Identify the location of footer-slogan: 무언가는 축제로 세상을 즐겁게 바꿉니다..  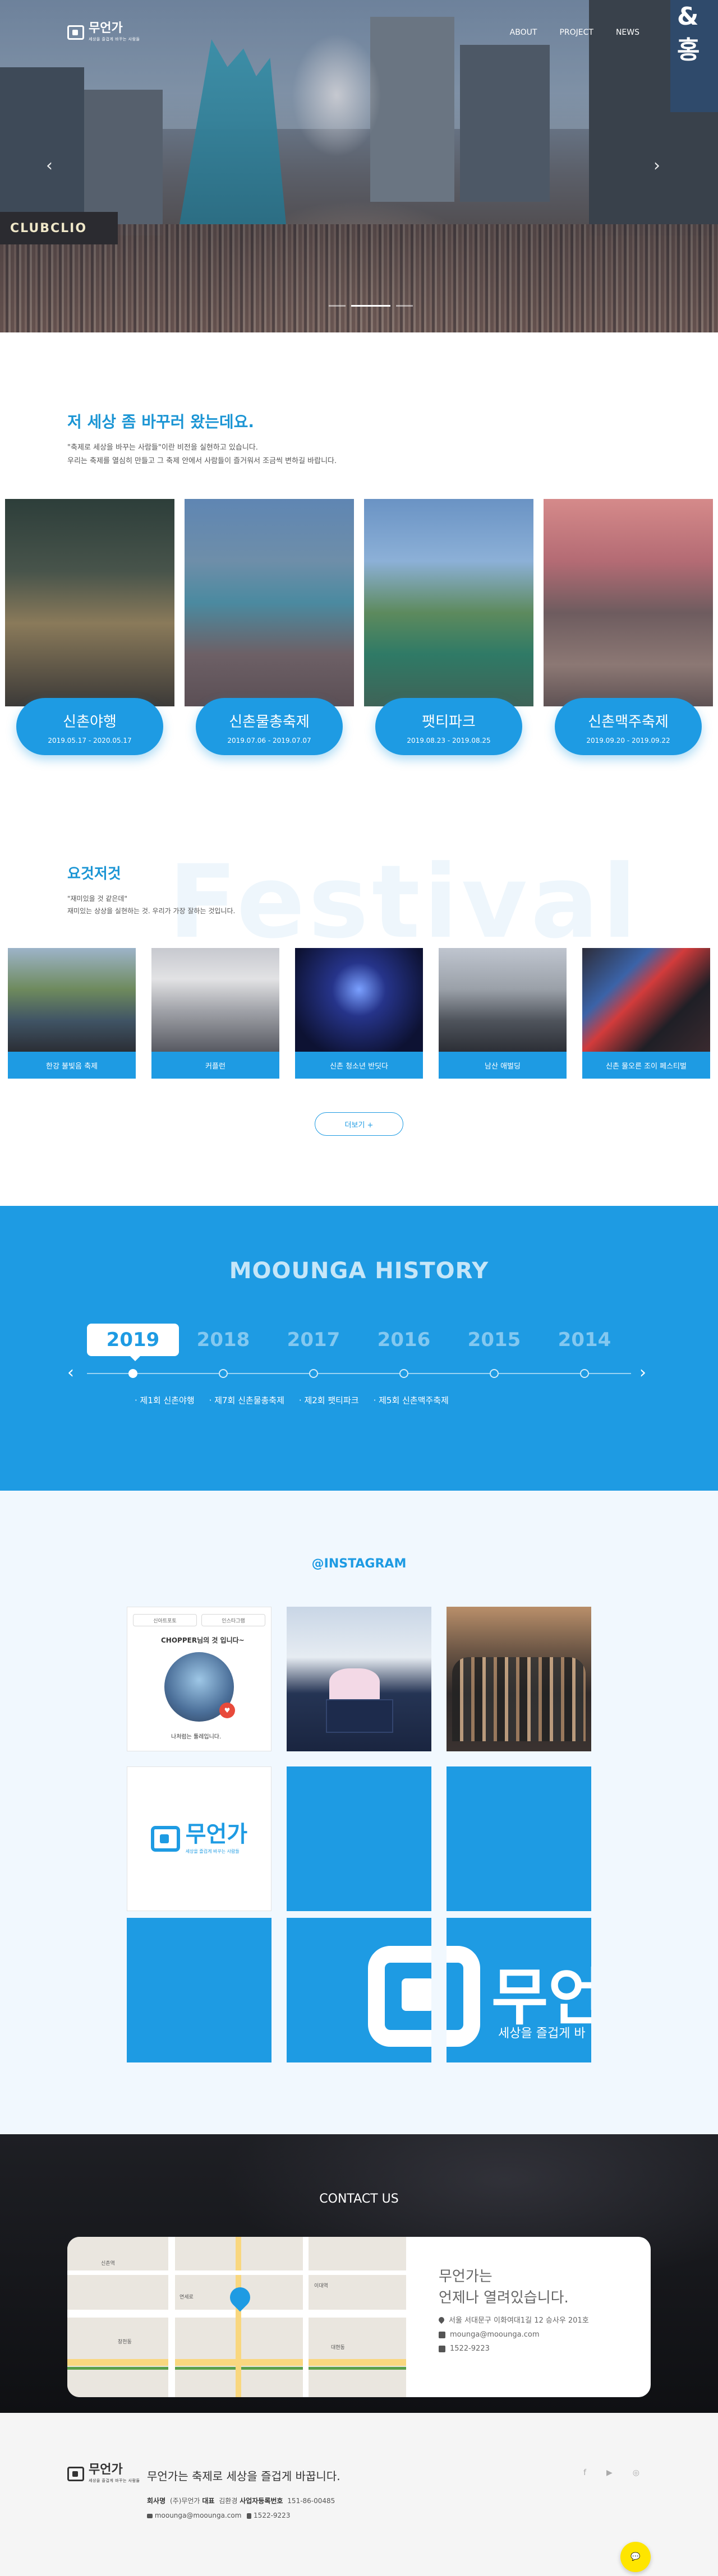
(243, 2476).